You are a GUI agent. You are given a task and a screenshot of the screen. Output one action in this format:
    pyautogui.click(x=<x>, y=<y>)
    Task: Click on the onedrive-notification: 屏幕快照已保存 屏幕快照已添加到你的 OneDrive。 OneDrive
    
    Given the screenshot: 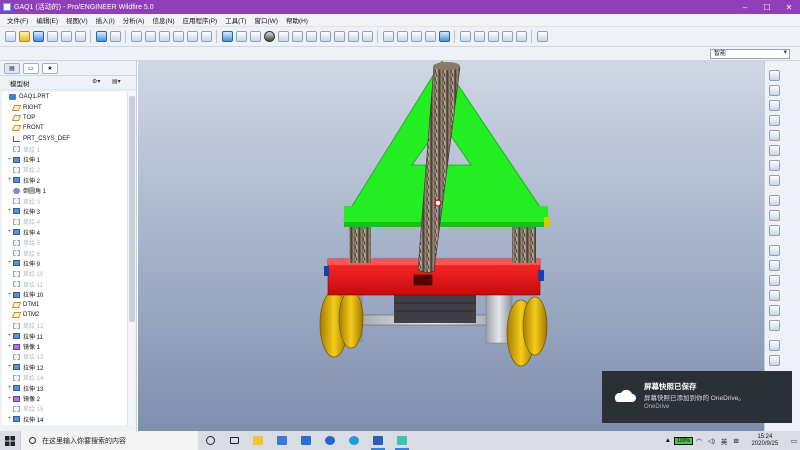 What is the action you would take?
    pyautogui.click(x=697, y=397)
    